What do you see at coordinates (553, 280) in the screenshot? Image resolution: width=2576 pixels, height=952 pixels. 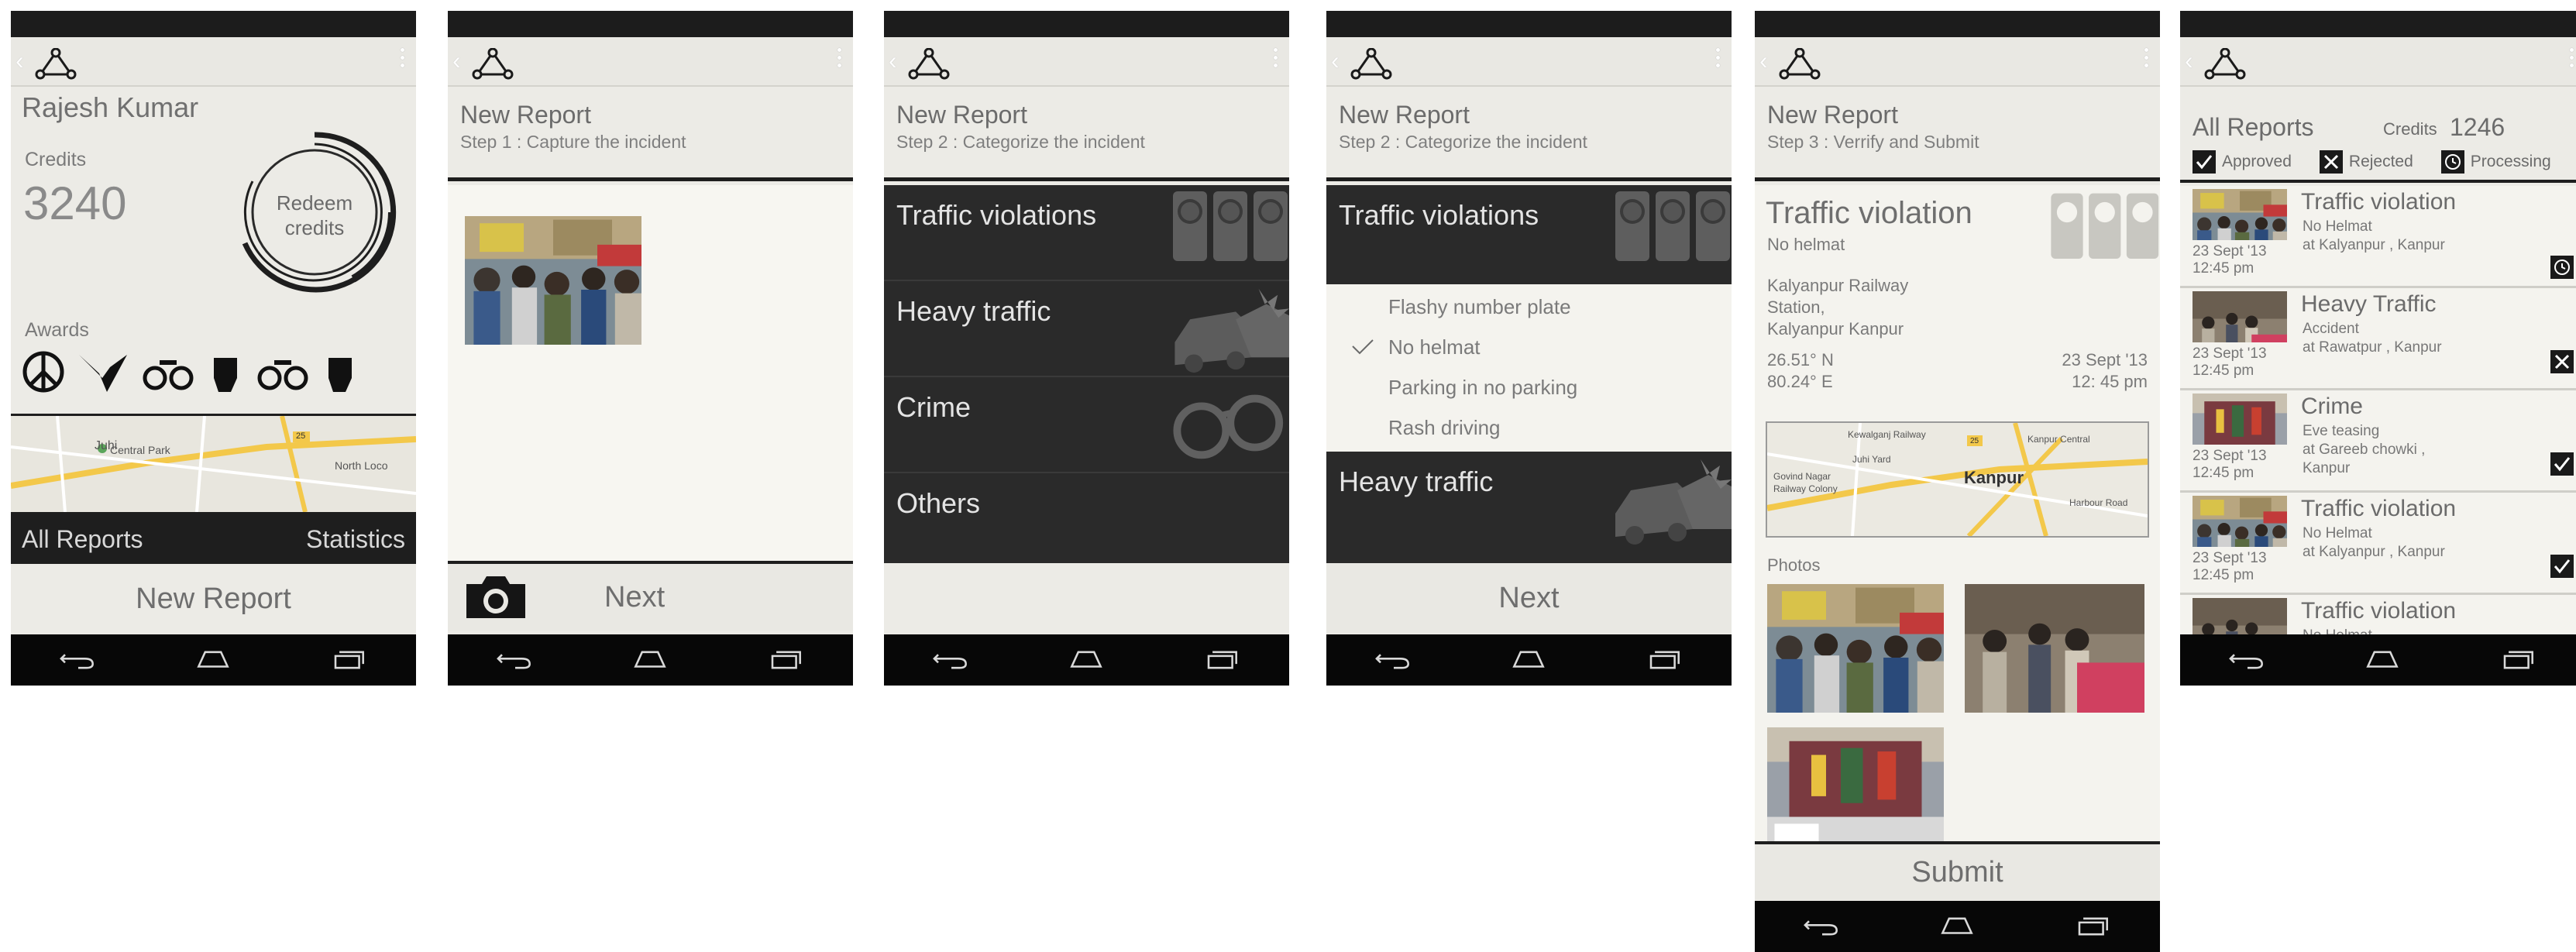 I see `captured-photo` at bounding box center [553, 280].